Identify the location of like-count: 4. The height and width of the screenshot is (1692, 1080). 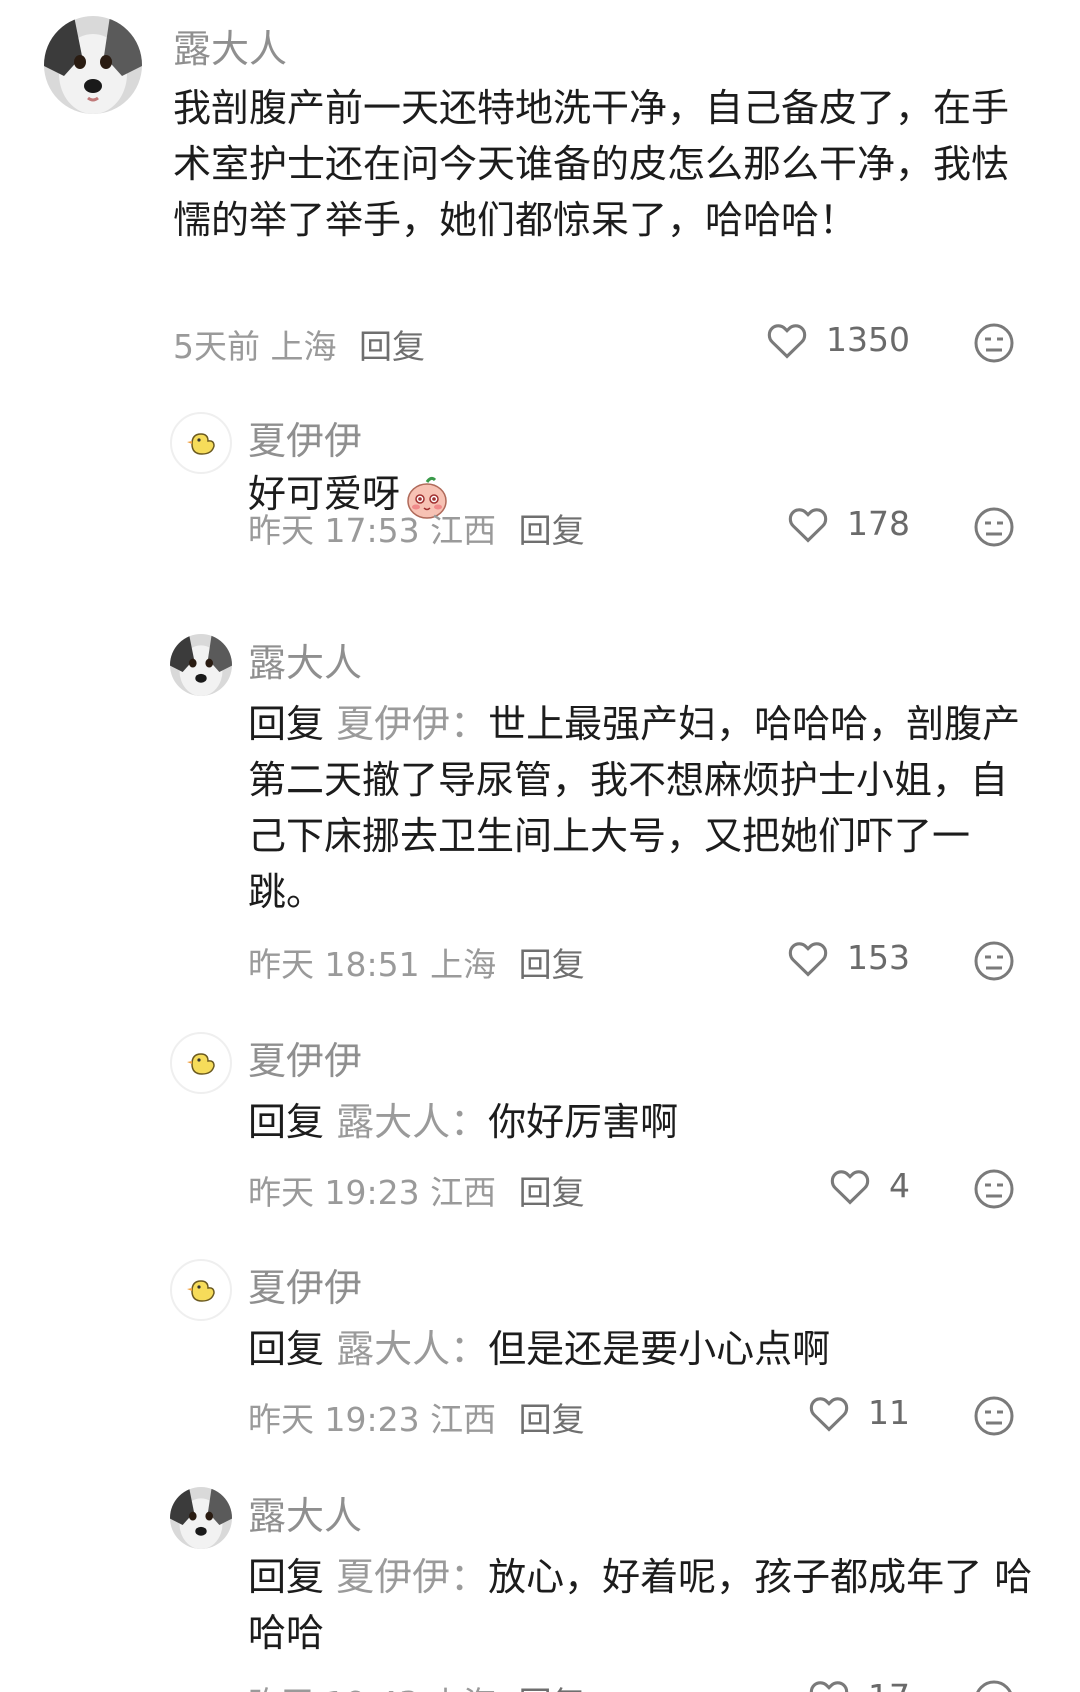
(899, 1185).